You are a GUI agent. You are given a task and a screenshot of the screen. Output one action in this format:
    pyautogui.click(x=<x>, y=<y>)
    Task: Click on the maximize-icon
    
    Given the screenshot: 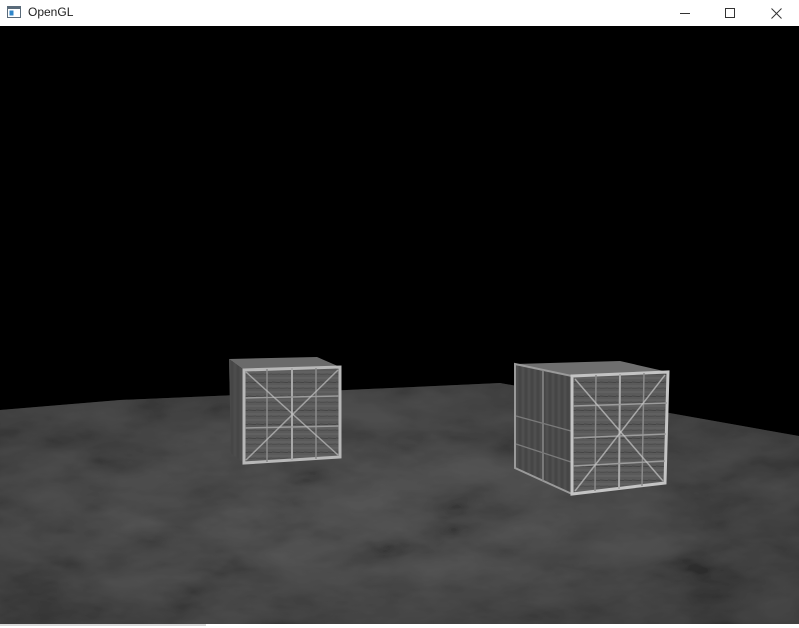 What is the action you would take?
    pyautogui.click(x=730, y=13)
    